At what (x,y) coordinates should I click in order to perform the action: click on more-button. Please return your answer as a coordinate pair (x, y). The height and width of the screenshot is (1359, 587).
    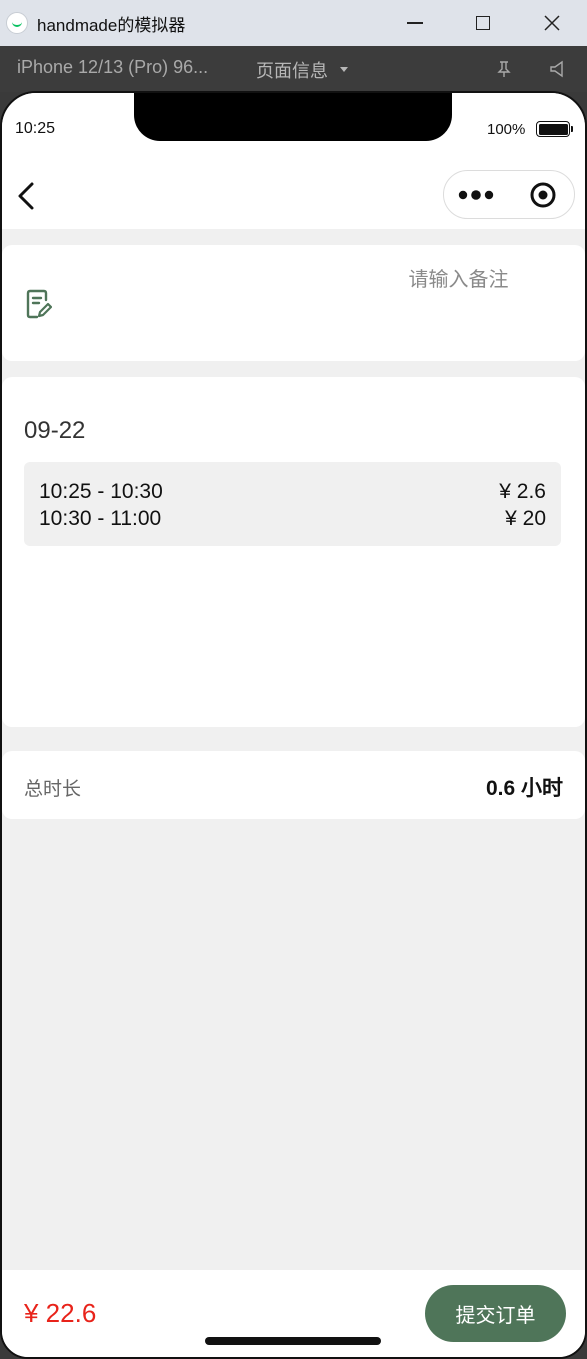
    Looking at the image, I should click on (477, 194).